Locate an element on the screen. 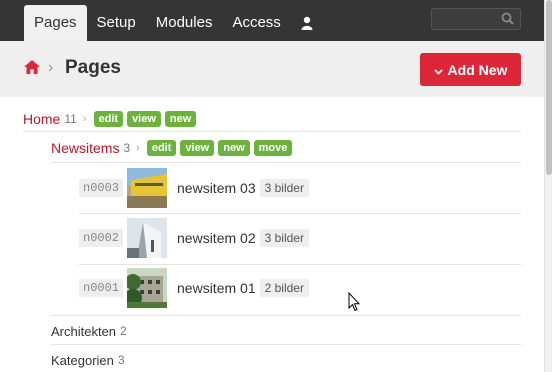  page-header: › Pages Add New is located at coordinates (272, 69).